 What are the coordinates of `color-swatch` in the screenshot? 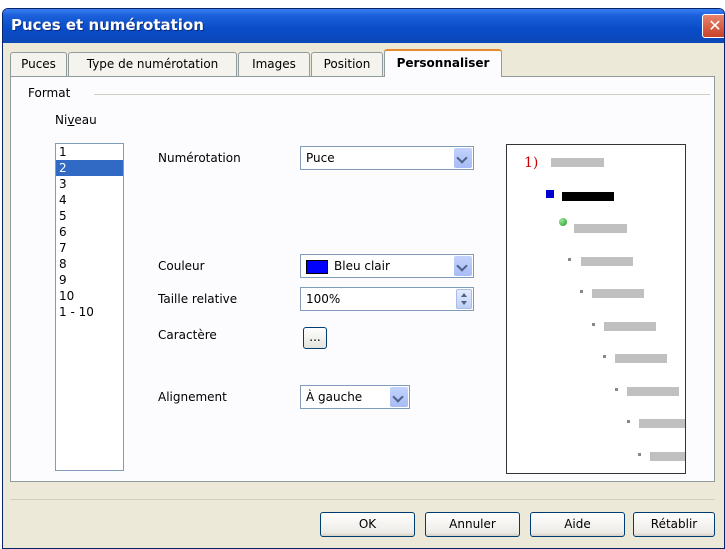 It's located at (317, 266).